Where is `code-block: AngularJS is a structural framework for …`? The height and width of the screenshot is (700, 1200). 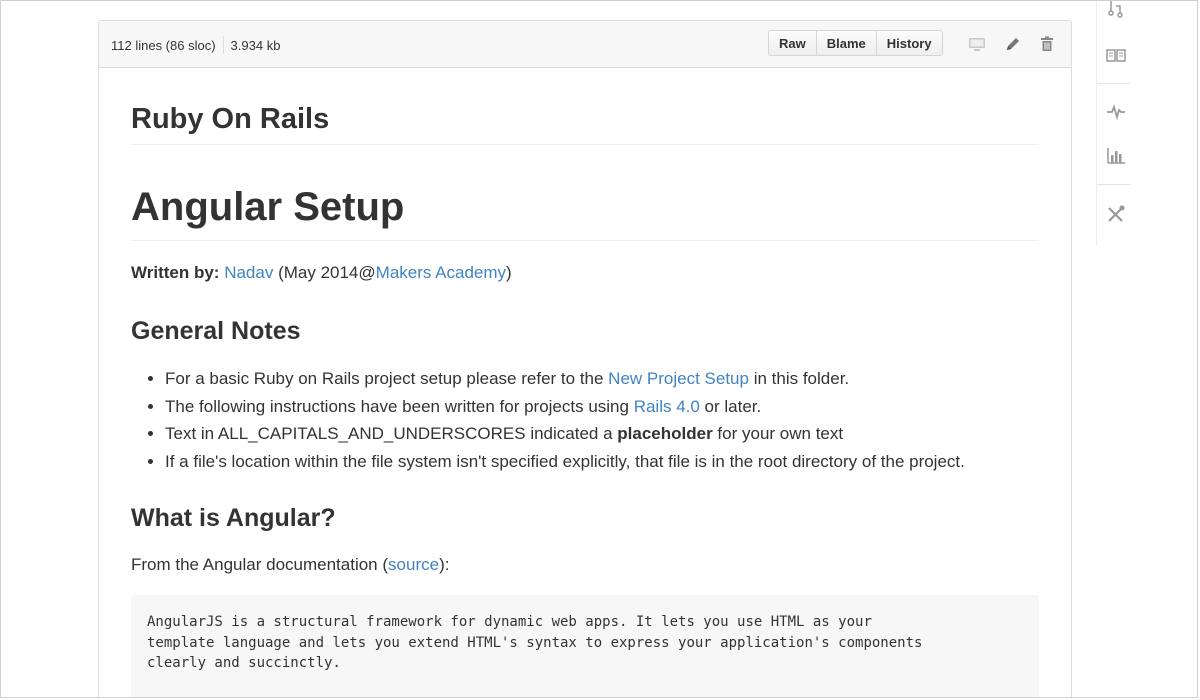
code-block: AngularJS is a structural framework for … is located at coordinates (585, 646).